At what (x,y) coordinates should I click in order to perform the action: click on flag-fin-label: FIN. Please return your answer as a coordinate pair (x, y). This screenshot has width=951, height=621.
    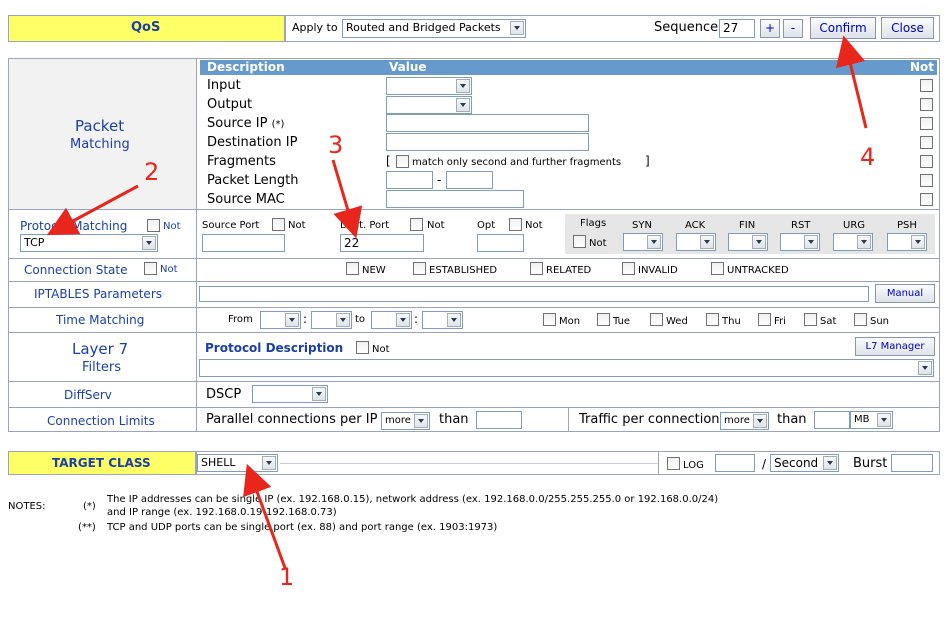
    Looking at the image, I should click on (747, 225).